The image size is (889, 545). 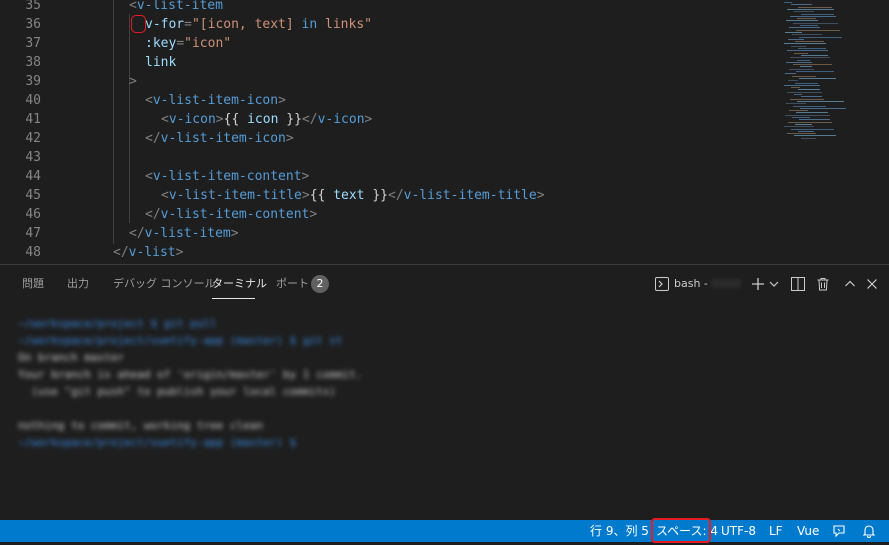 What do you see at coordinates (239, 284) in the screenshot?
I see `tab-terminal: ターミナル` at bounding box center [239, 284].